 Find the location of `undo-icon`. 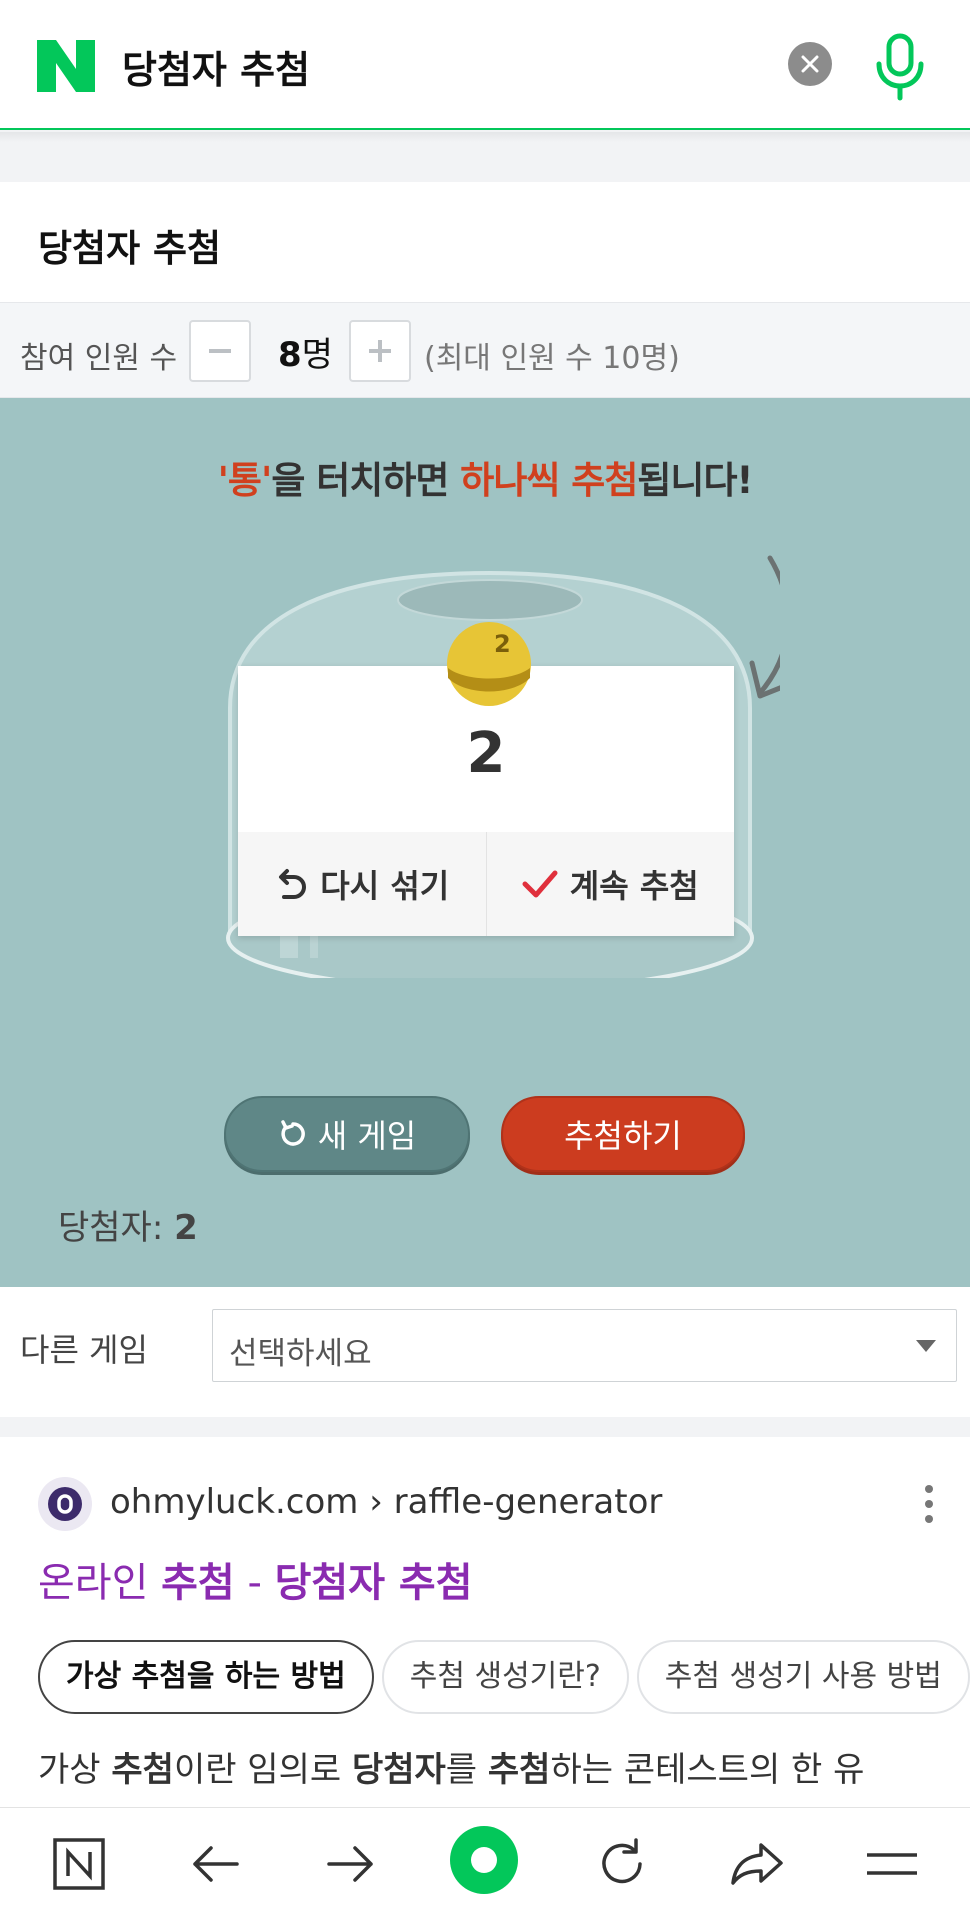

undo-icon is located at coordinates (293, 884).